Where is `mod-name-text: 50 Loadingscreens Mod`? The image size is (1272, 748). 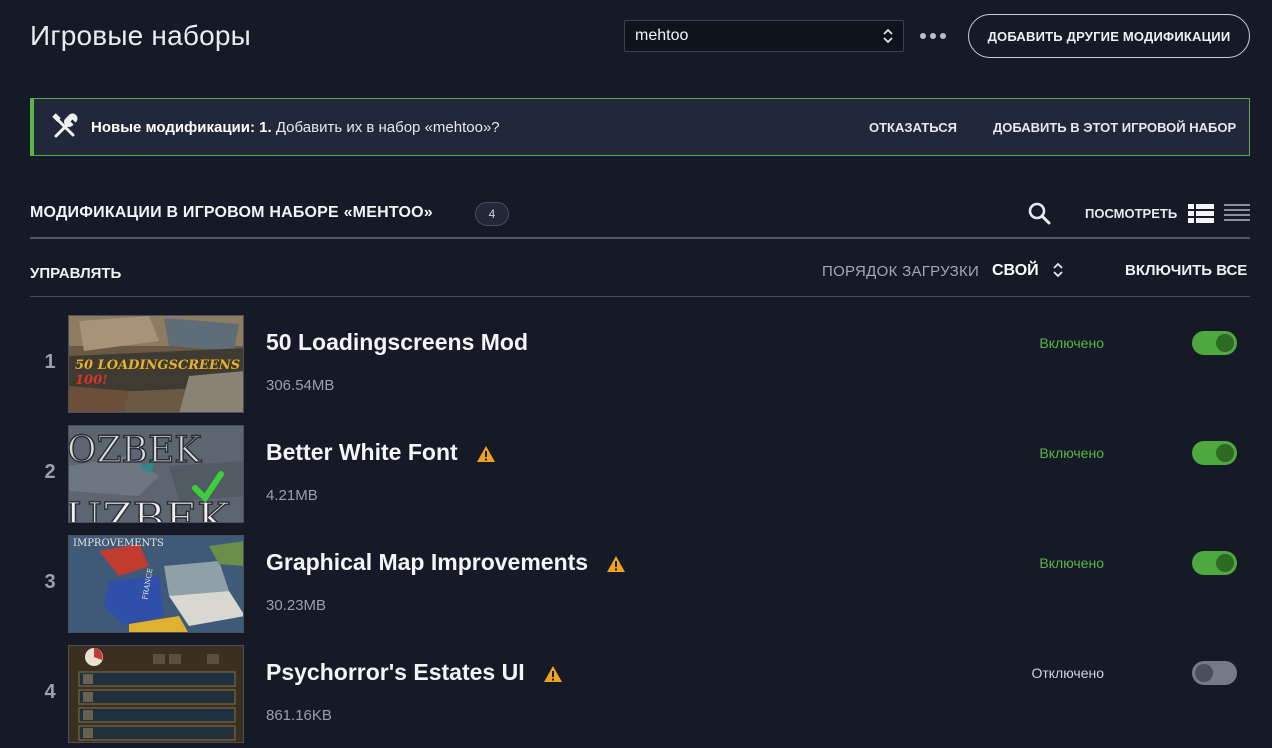 mod-name-text: 50 Loadingscreens Mod is located at coordinates (397, 342).